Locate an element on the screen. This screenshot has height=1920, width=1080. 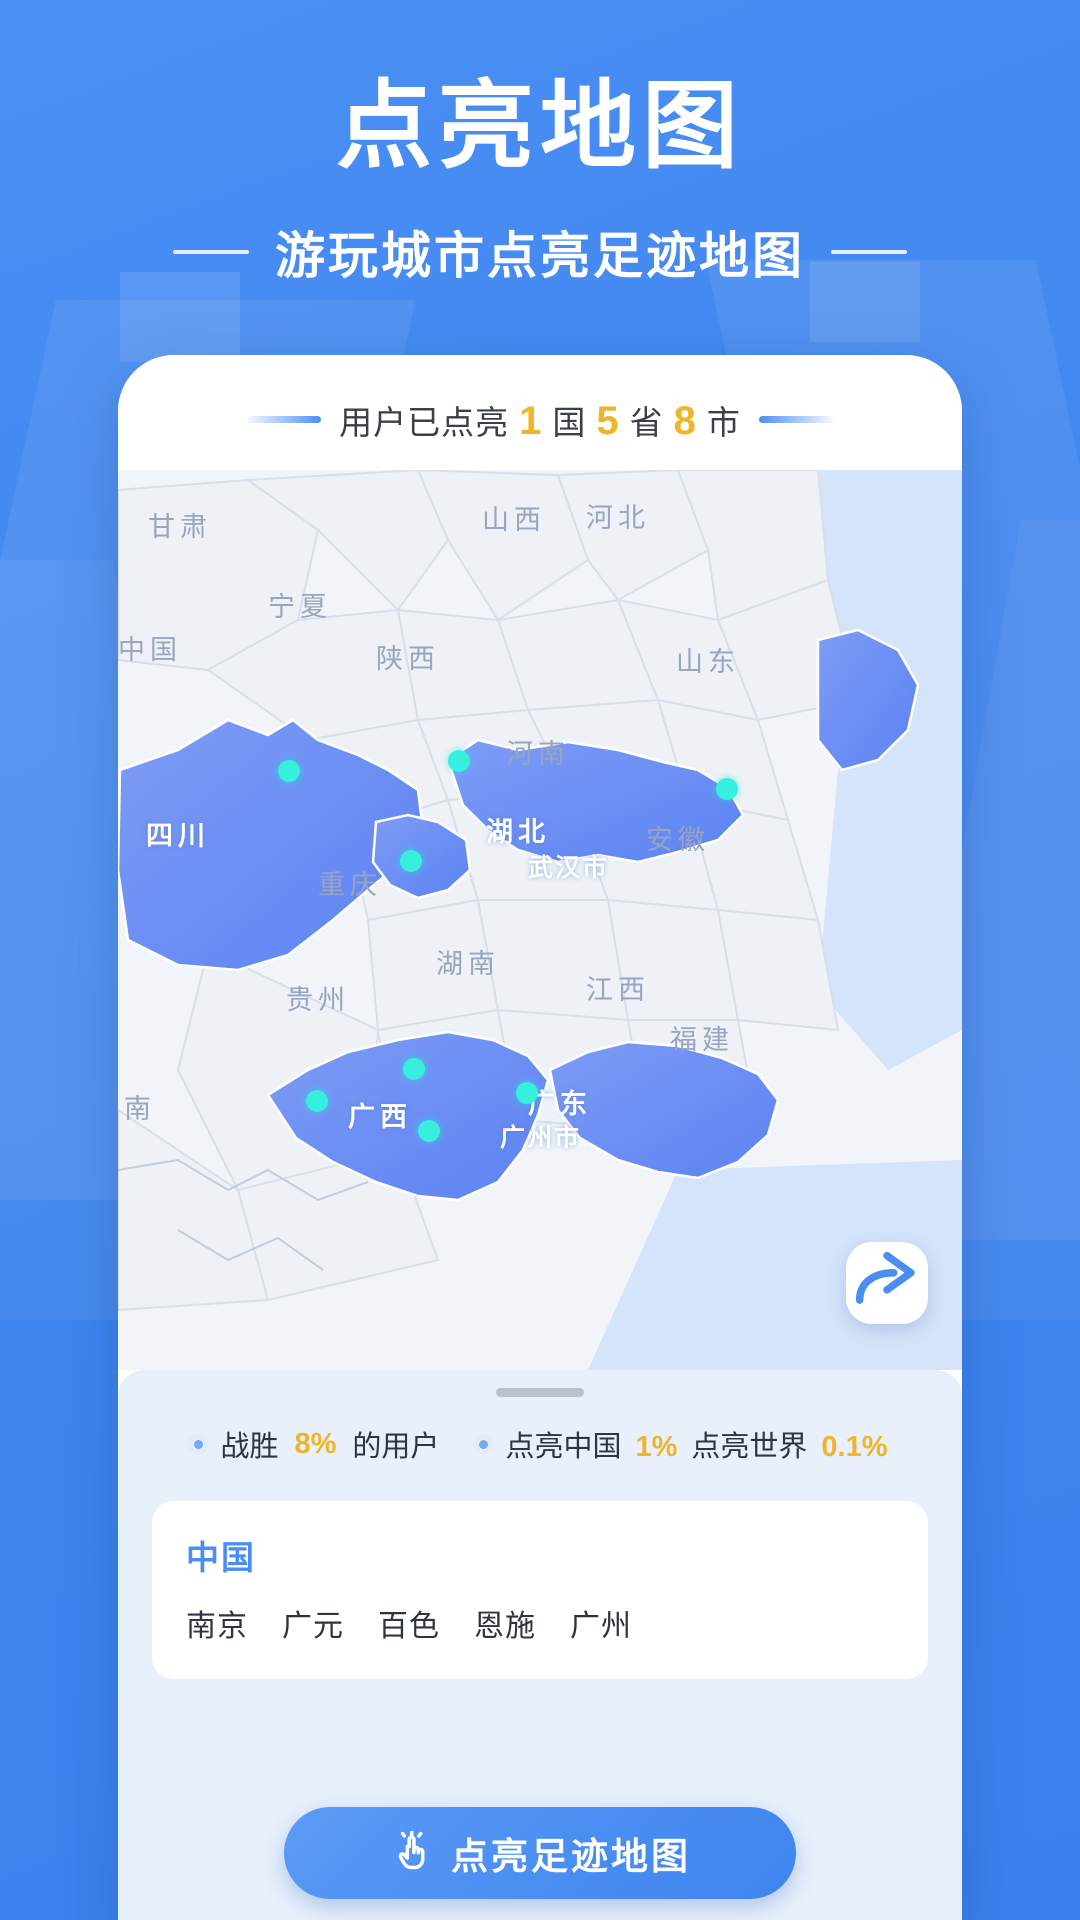
counter-province-value: 5 is located at coordinates (608, 420).